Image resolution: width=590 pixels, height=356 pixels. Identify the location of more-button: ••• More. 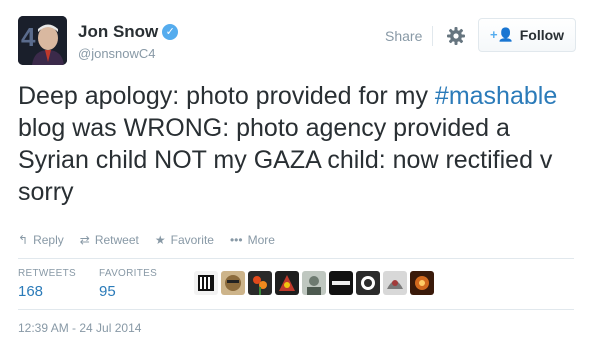
(252, 240).